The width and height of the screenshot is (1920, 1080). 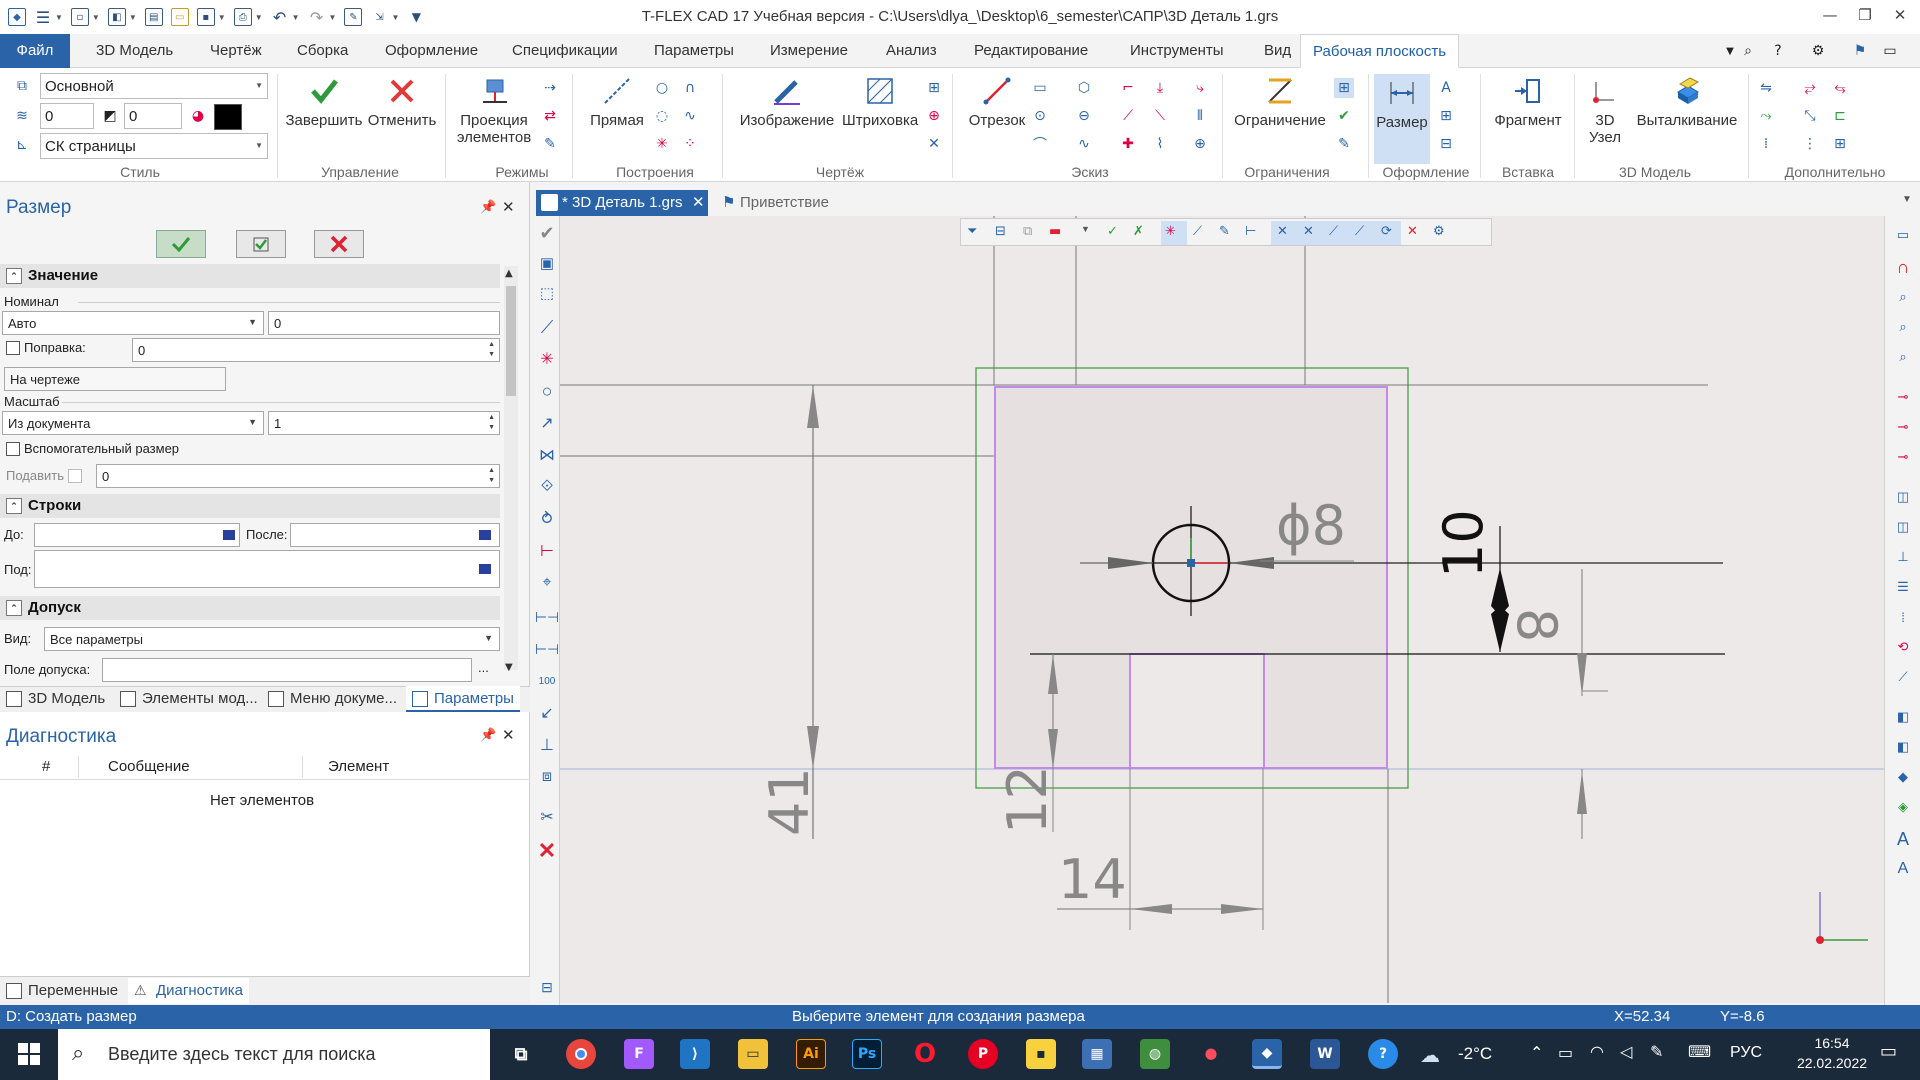 What do you see at coordinates (67, 116) in the screenshot?
I see `layer-spin: 0` at bounding box center [67, 116].